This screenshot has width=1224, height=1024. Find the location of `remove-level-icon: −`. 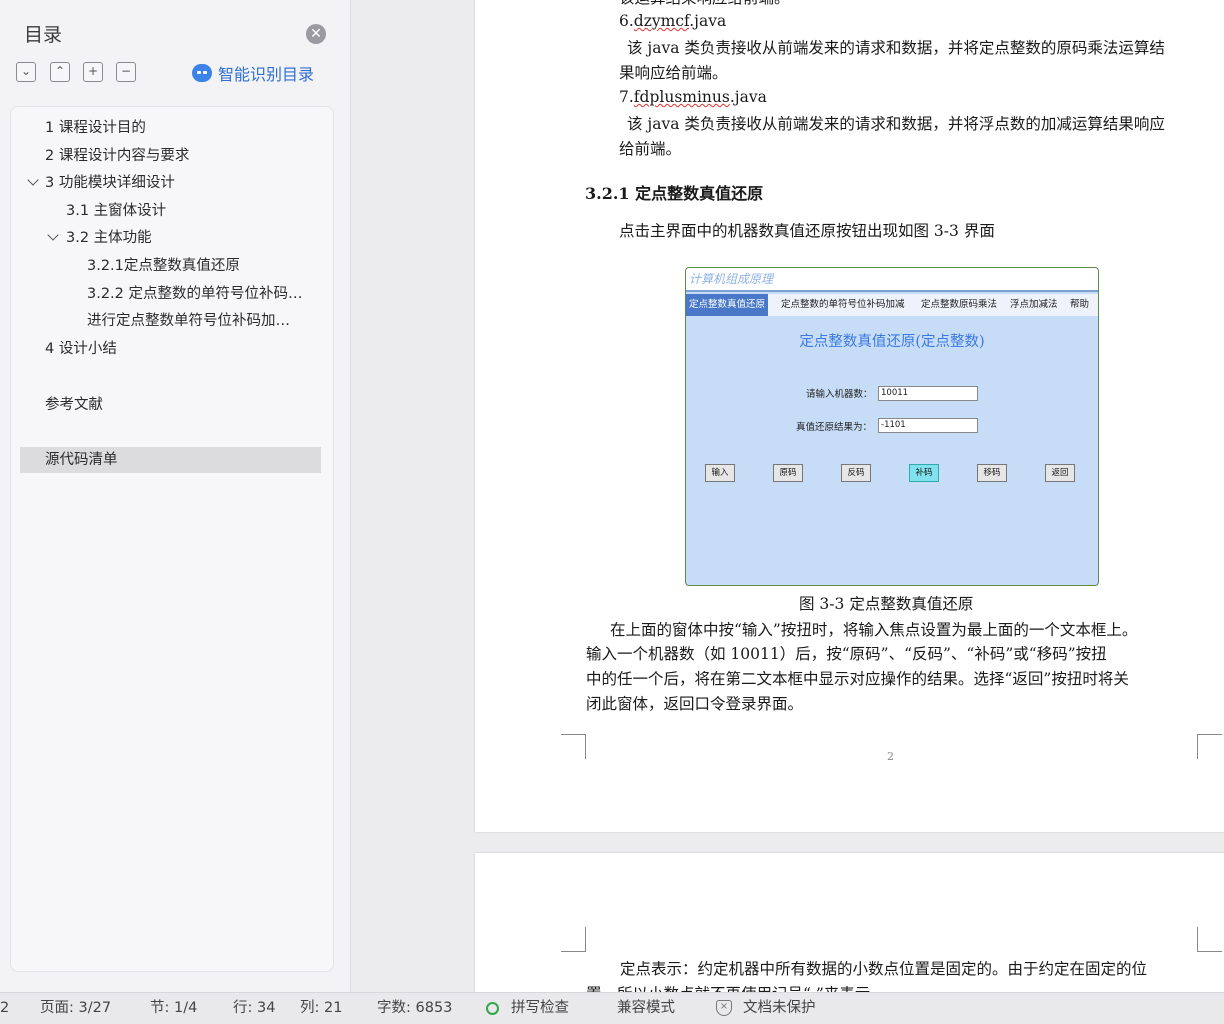

remove-level-icon: − is located at coordinates (126, 72).